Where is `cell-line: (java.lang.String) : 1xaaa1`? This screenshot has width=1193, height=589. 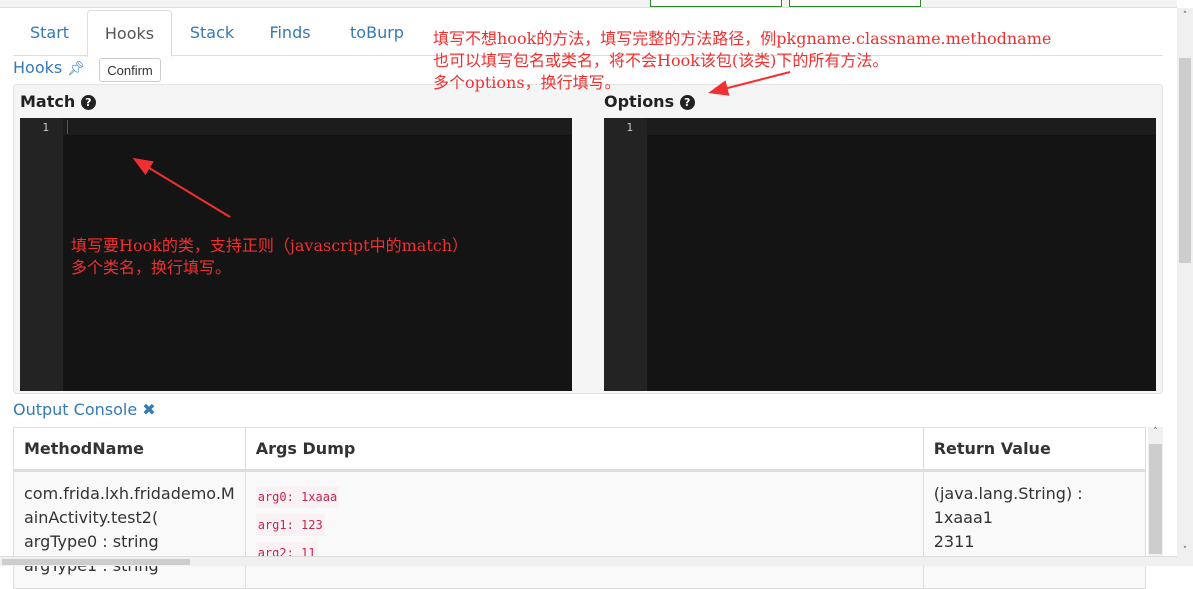 cell-line: (java.lang.String) : 1xaaa1 is located at coordinates (1008, 505).